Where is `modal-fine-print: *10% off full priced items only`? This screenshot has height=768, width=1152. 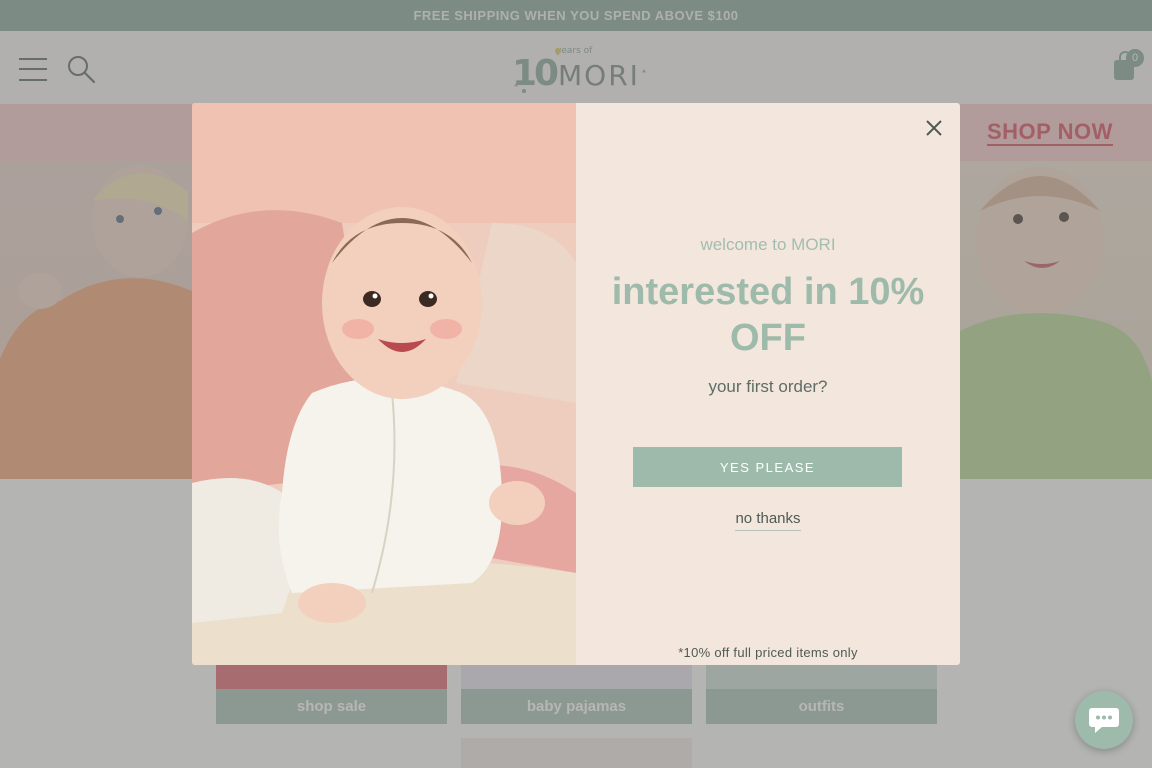 modal-fine-print: *10% off full priced items only is located at coordinates (768, 652).